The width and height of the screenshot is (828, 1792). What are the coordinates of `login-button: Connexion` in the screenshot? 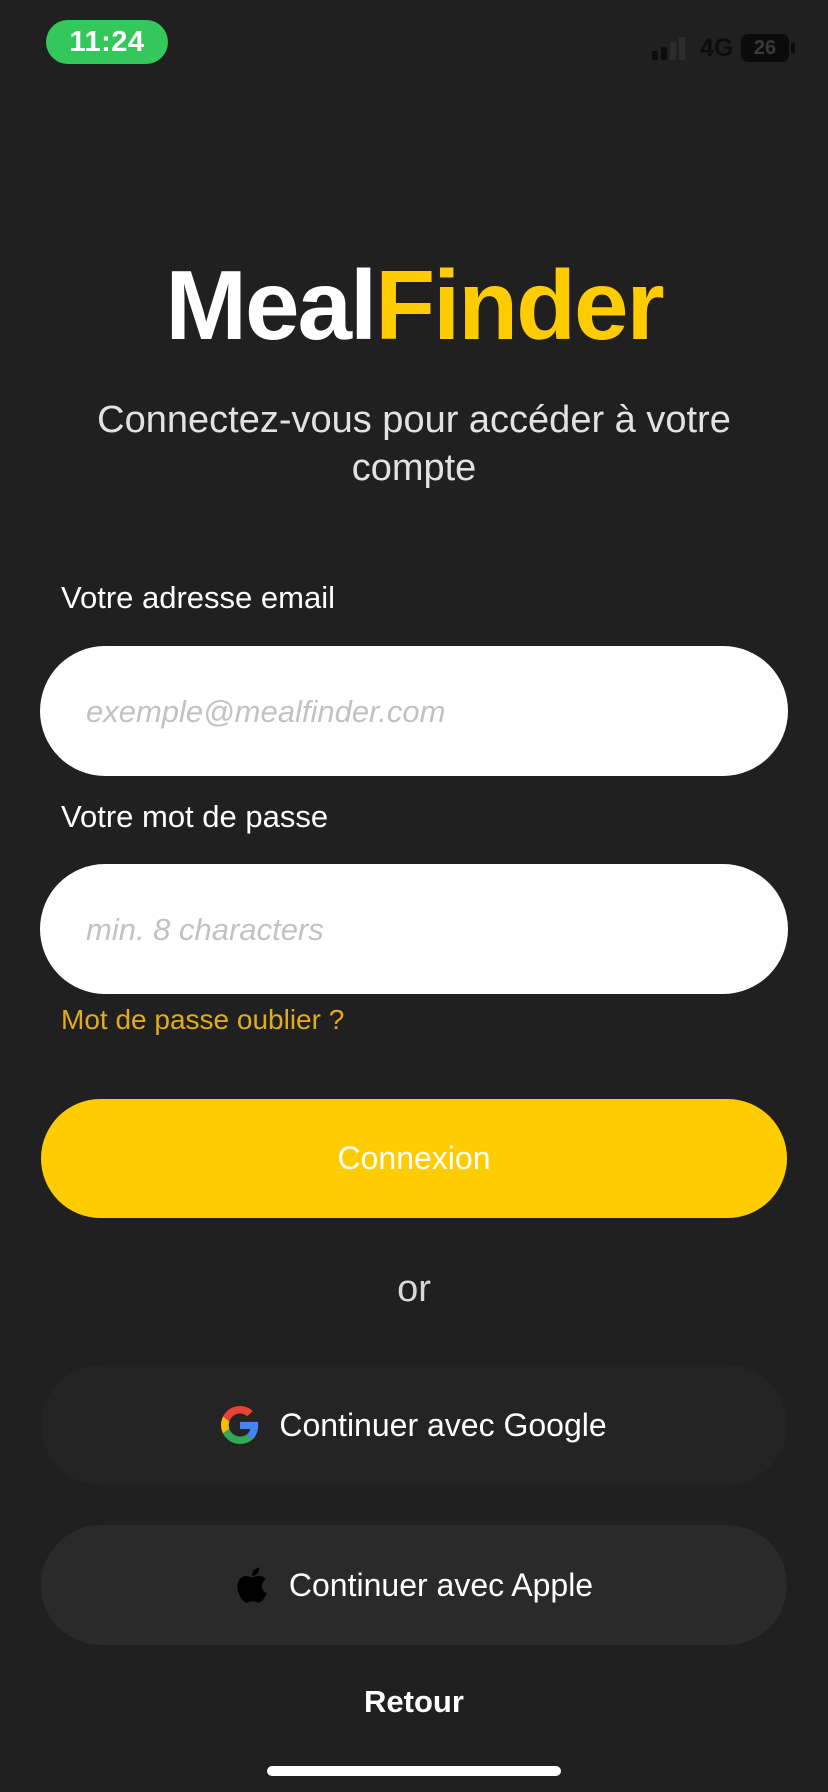 It's located at (414, 1158).